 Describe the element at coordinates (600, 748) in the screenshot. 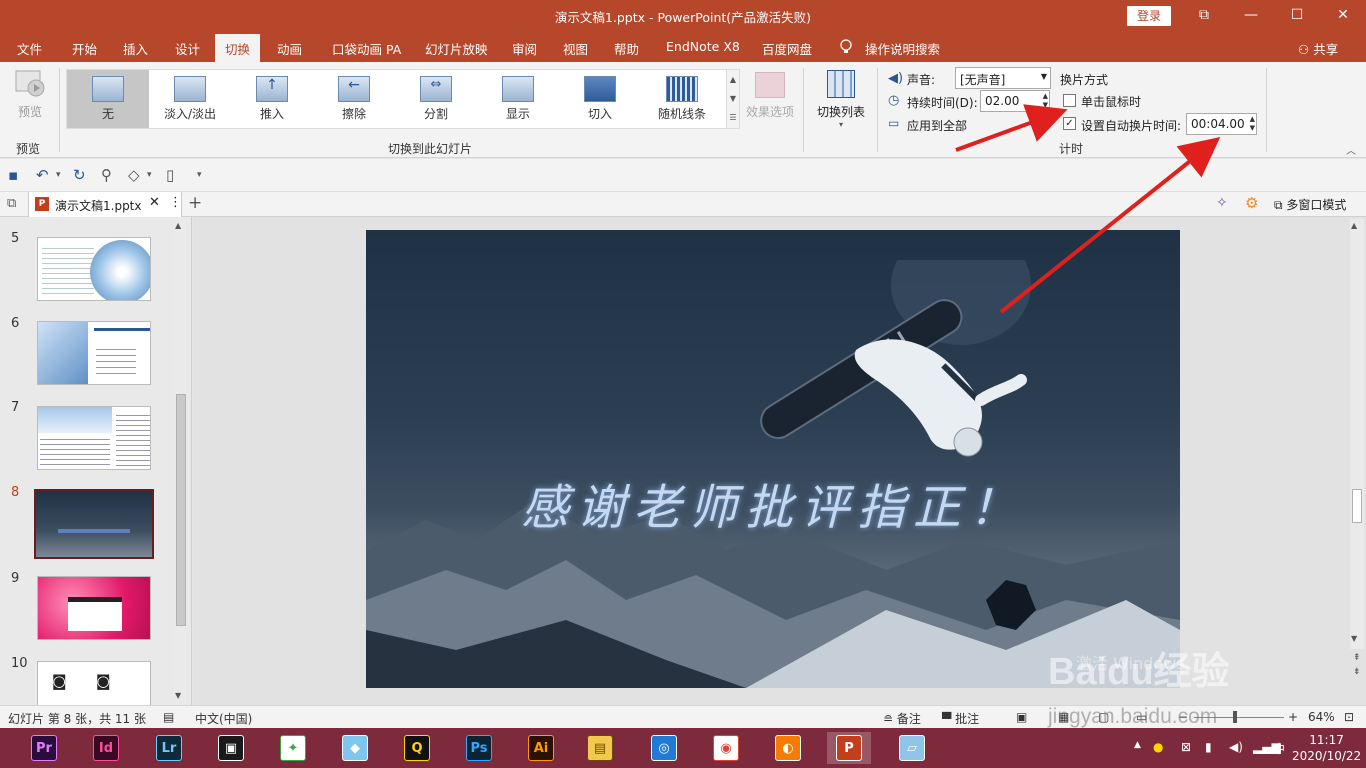

I see `taskbar-app-file-explorer: ▤` at that location.